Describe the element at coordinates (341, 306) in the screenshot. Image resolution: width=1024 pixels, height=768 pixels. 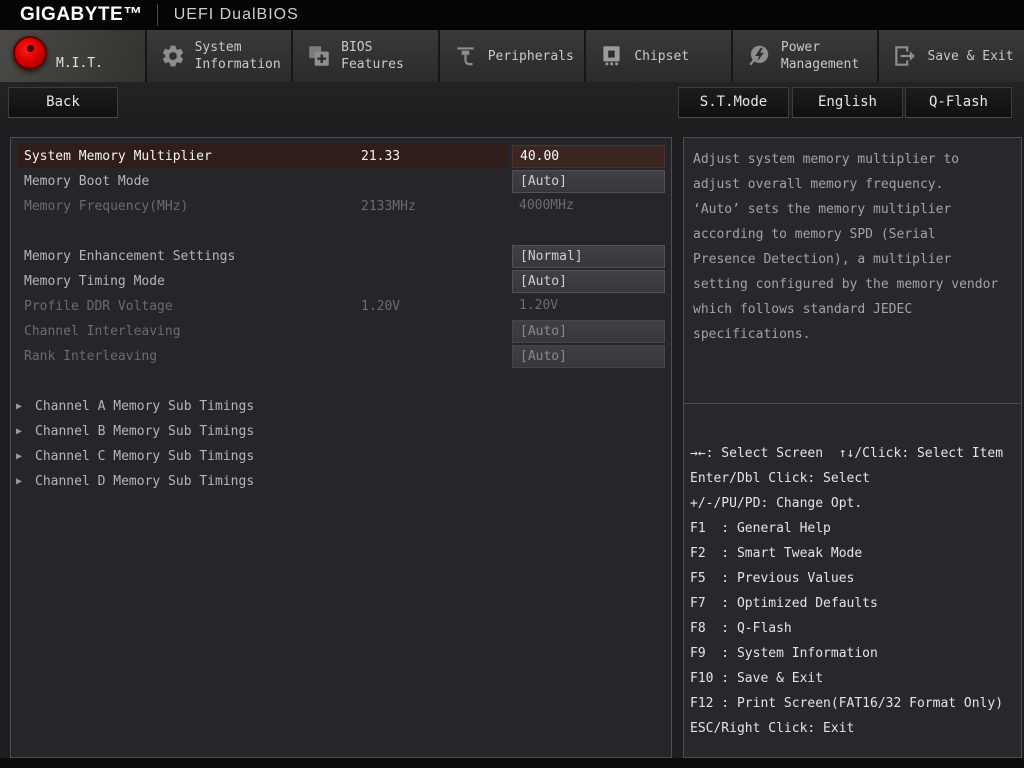
I see `setting-row-profile-ddr-voltage: Profile DDR Voltage 1.20V 1.20V` at that location.